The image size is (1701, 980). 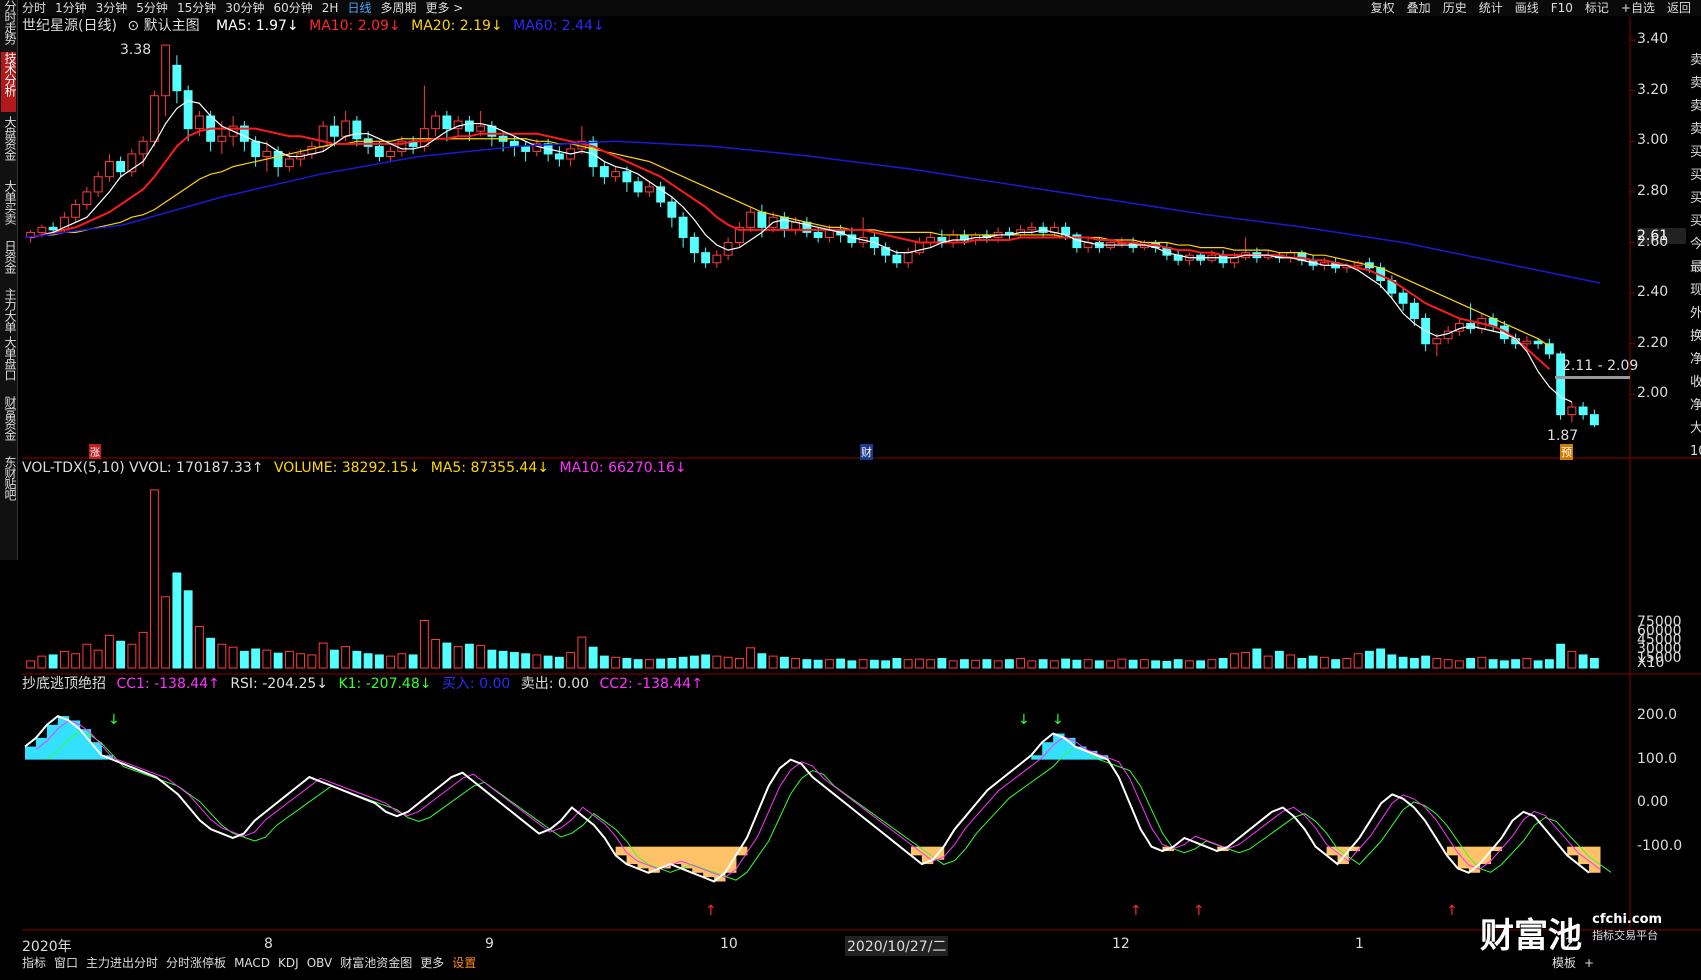 I want to click on bottom-tab-9: 设置, so click(x=464, y=963).